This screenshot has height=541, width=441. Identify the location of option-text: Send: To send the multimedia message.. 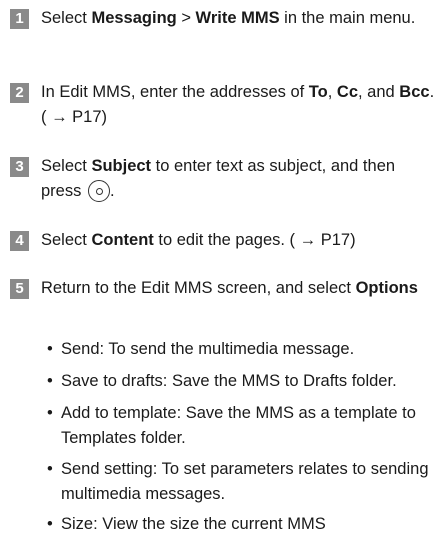
(208, 349).